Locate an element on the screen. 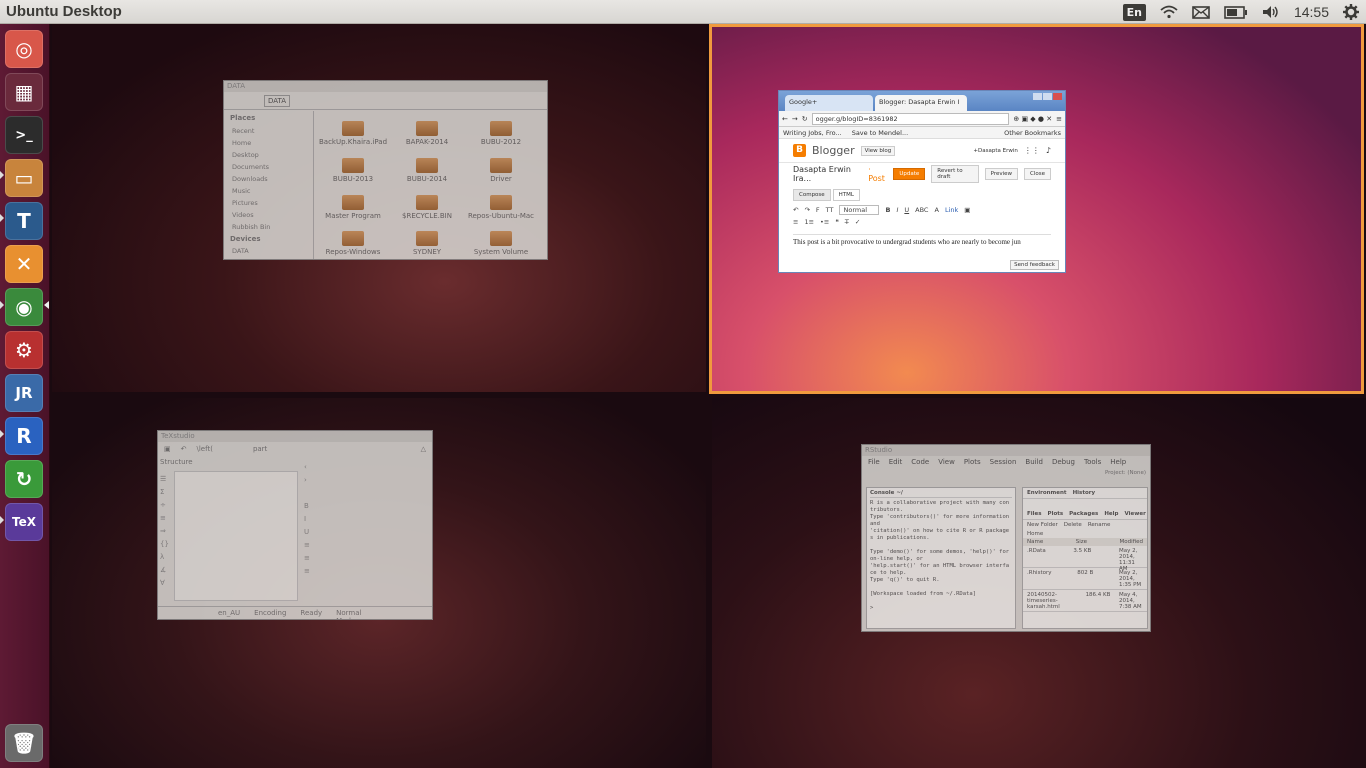 Image resolution: width=1366 pixels, height=768 pixels. menu-help: Help is located at coordinates (1118, 462).